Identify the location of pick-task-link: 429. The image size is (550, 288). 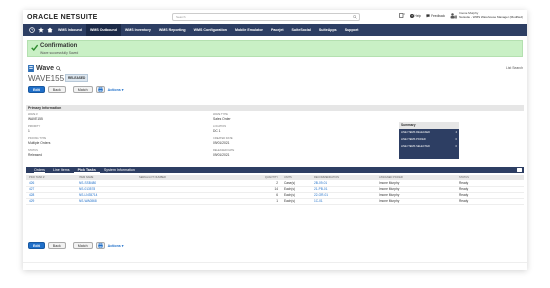
(51, 201).